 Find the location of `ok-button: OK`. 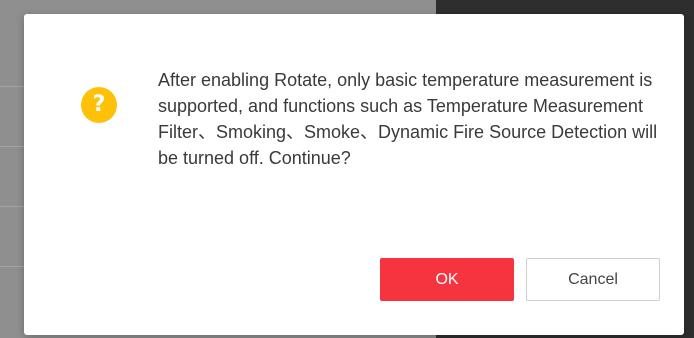

ok-button: OK is located at coordinates (447, 279).